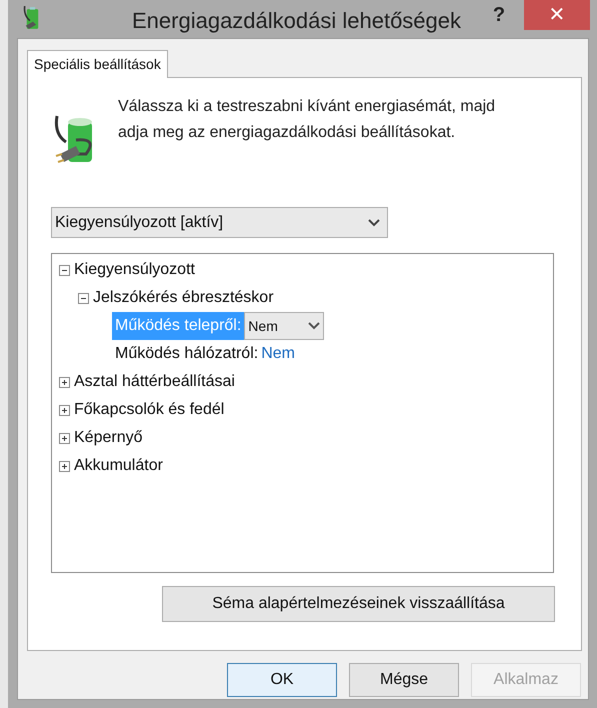 The image size is (597, 708). What do you see at coordinates (97, 64) in the screenshot?
I see `tab: Speciális beállítások` at bounding box center [97, 64].